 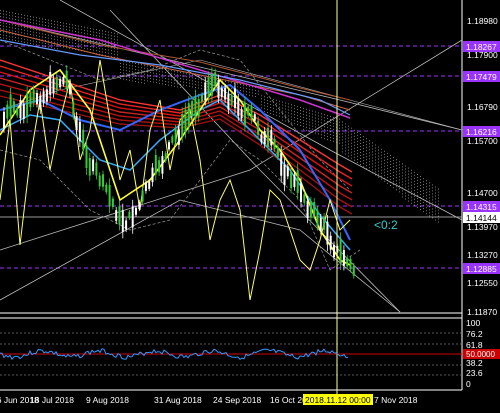 What do you see at coordinates (481, 218) in the screenshot?
I see `current-price-label: 1.14144` at bounding box center [481, 218].